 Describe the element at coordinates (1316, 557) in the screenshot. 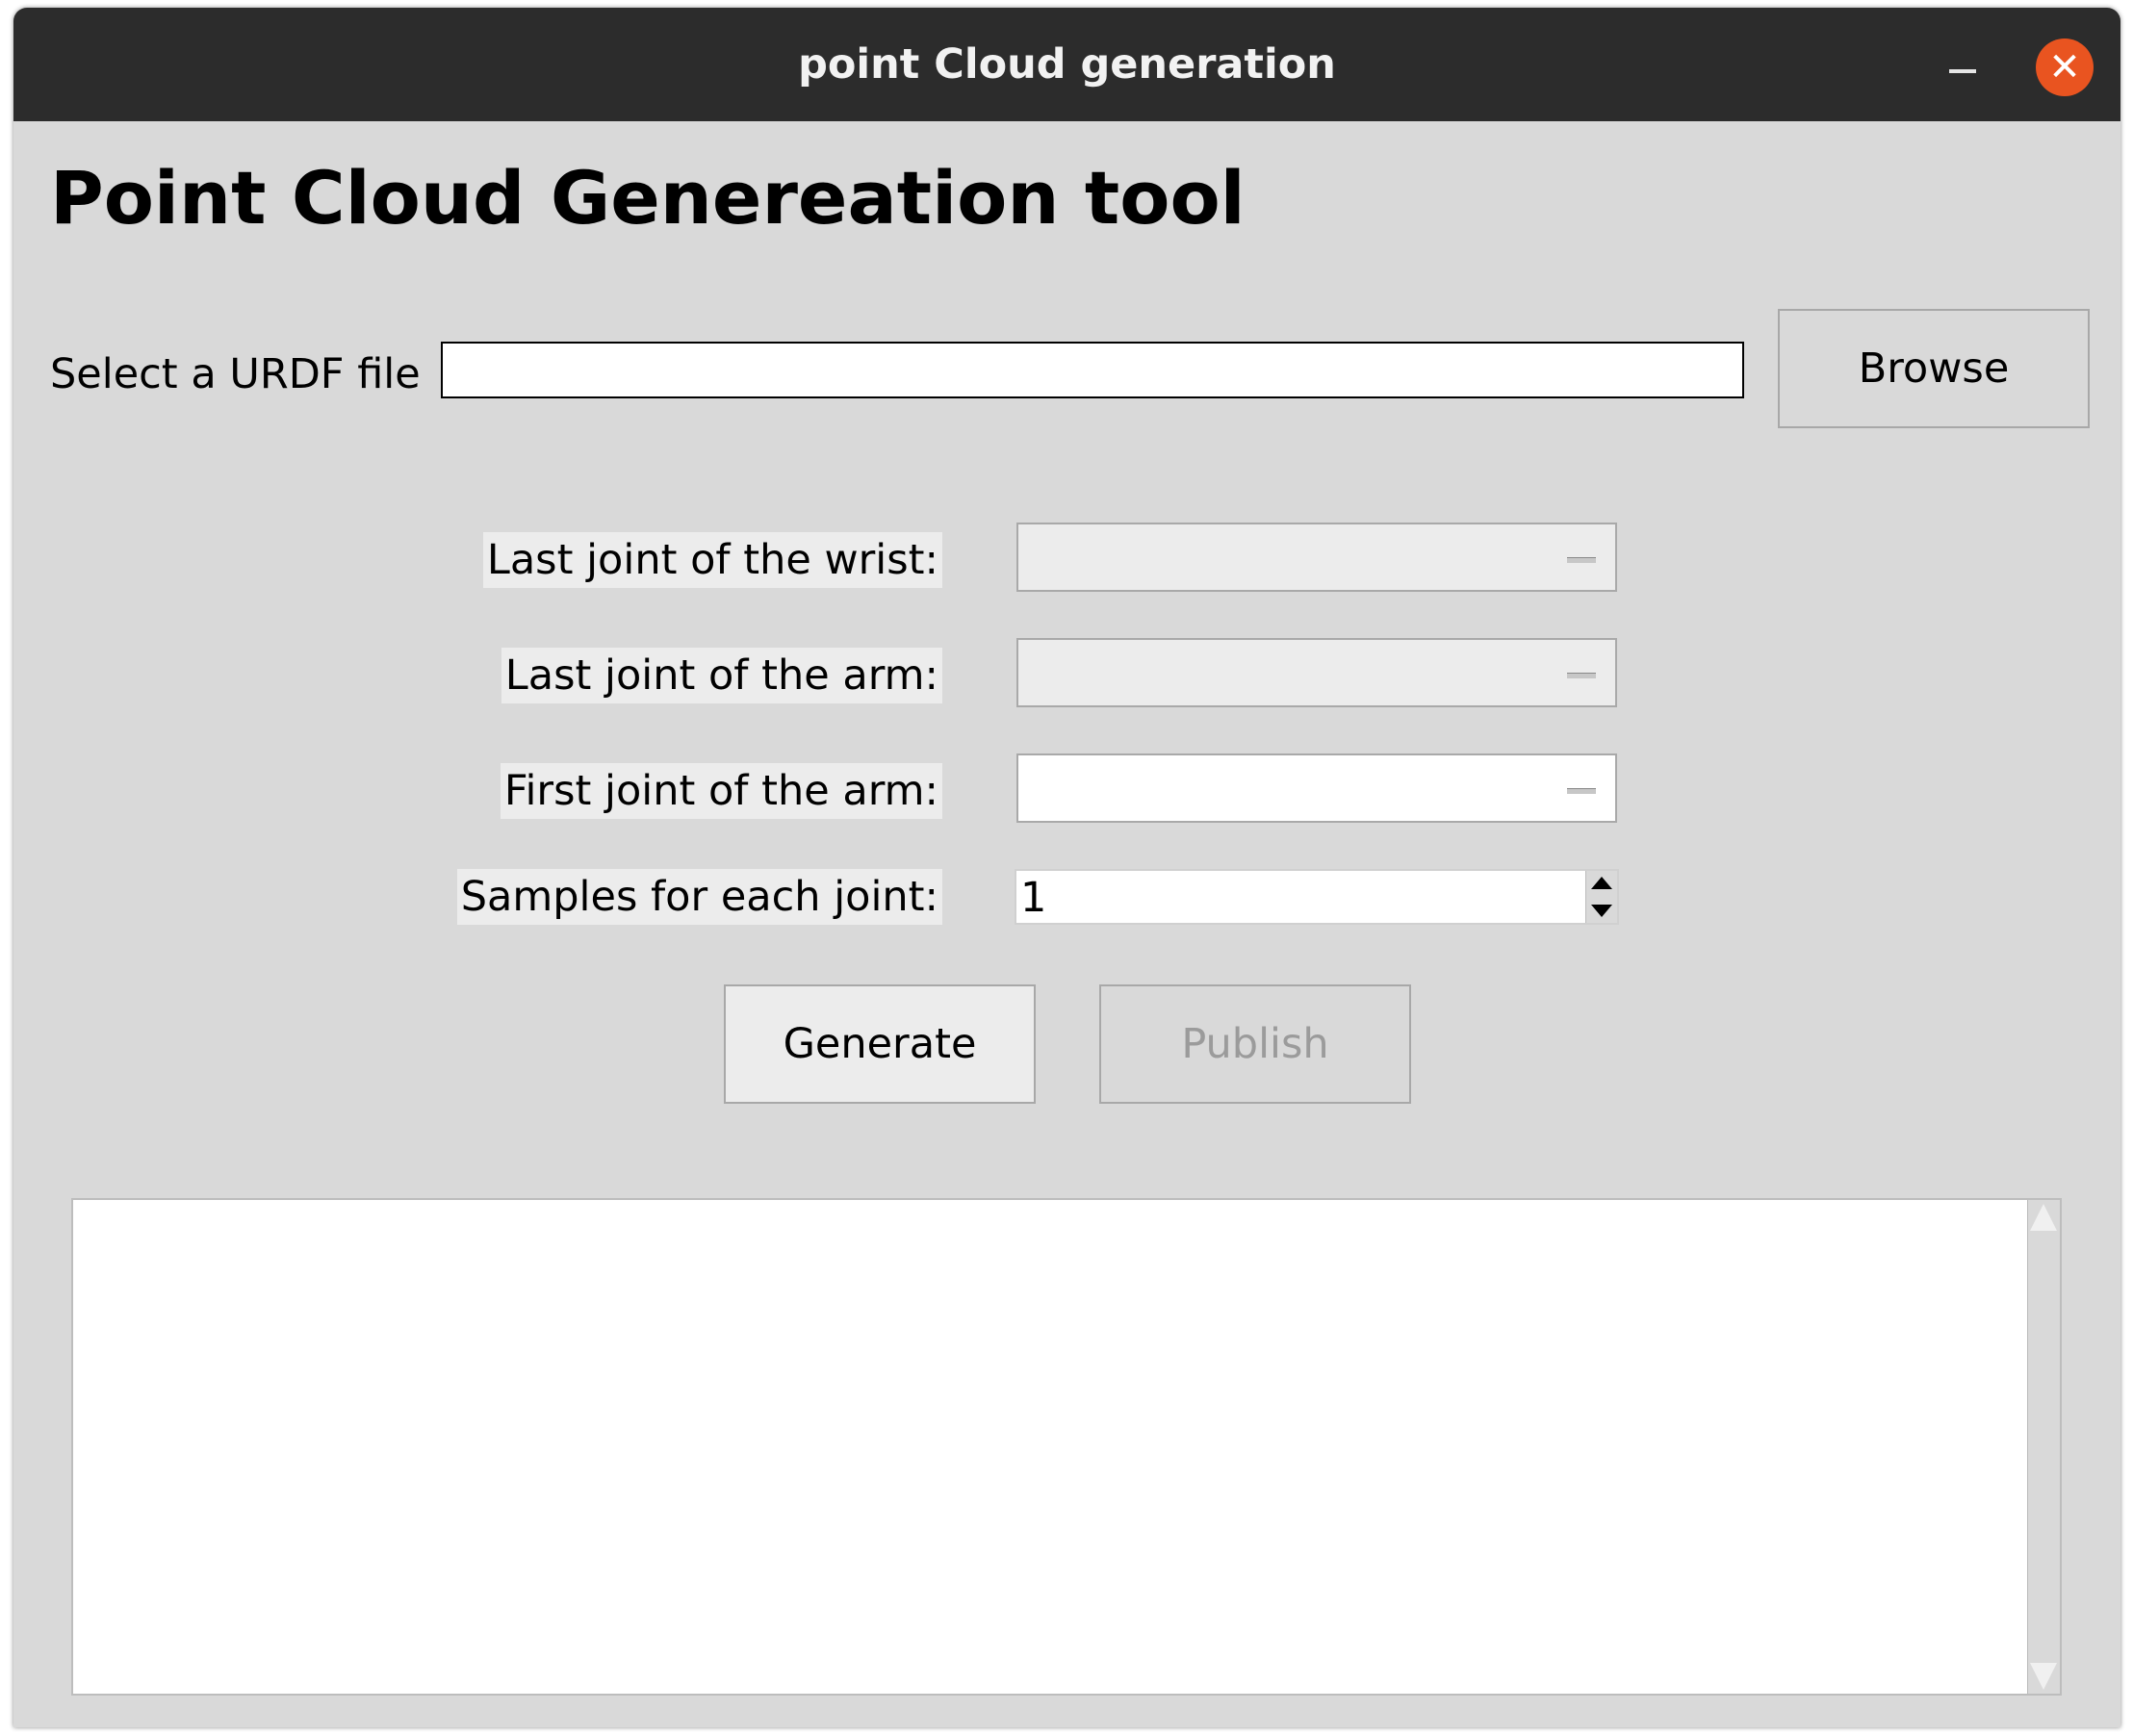

I see `wrist-joint-combobox` at that location.